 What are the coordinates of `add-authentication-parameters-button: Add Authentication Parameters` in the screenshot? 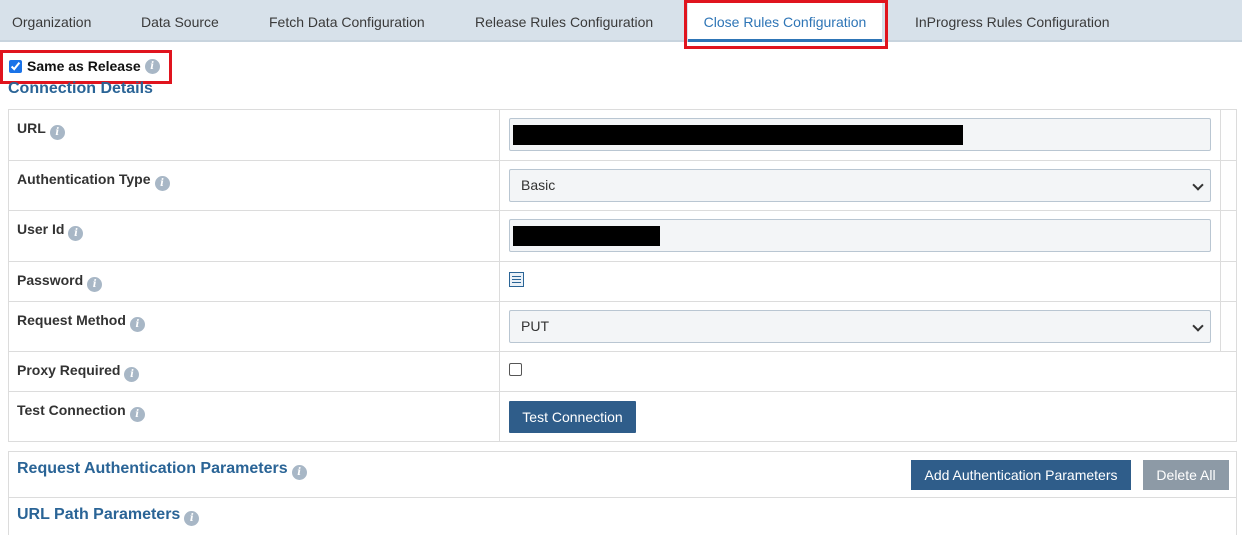 It's located at (1021, 475).